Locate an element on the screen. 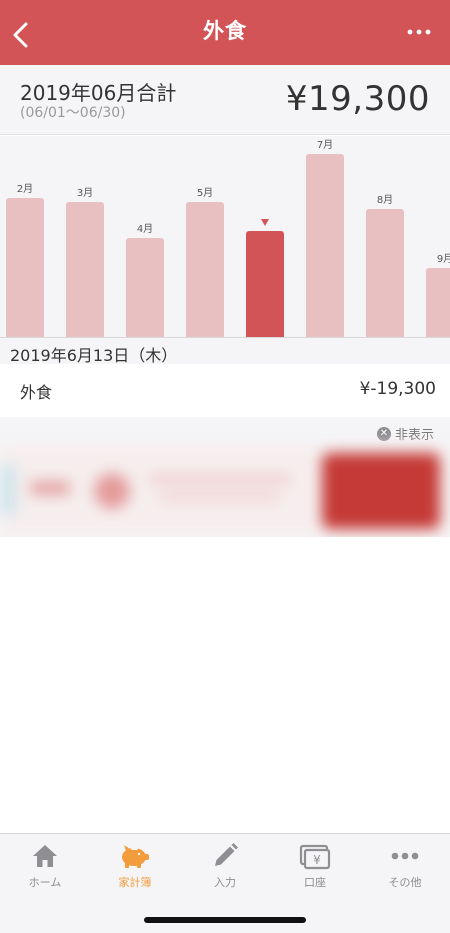 The width and height of the screenshot is (450, 933). more-button is located at coordinates (419, 32).